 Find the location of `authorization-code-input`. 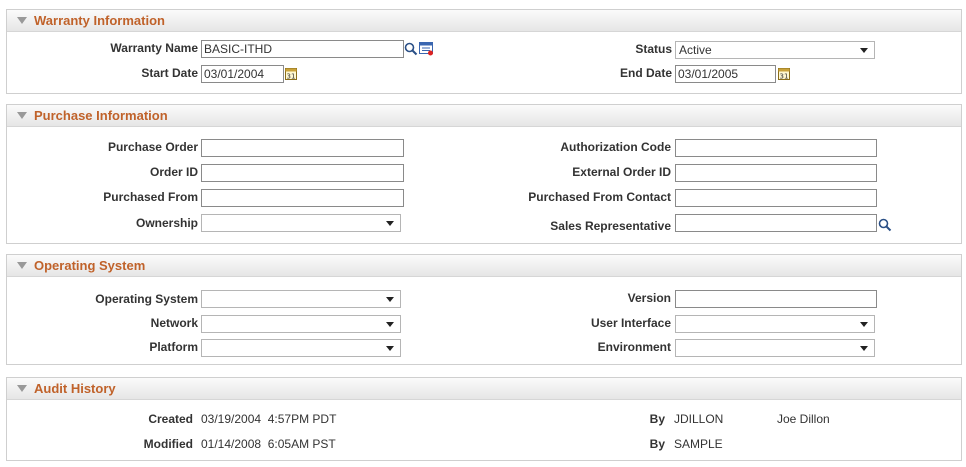

authorization-code-input is located at coordinates (776, 148).